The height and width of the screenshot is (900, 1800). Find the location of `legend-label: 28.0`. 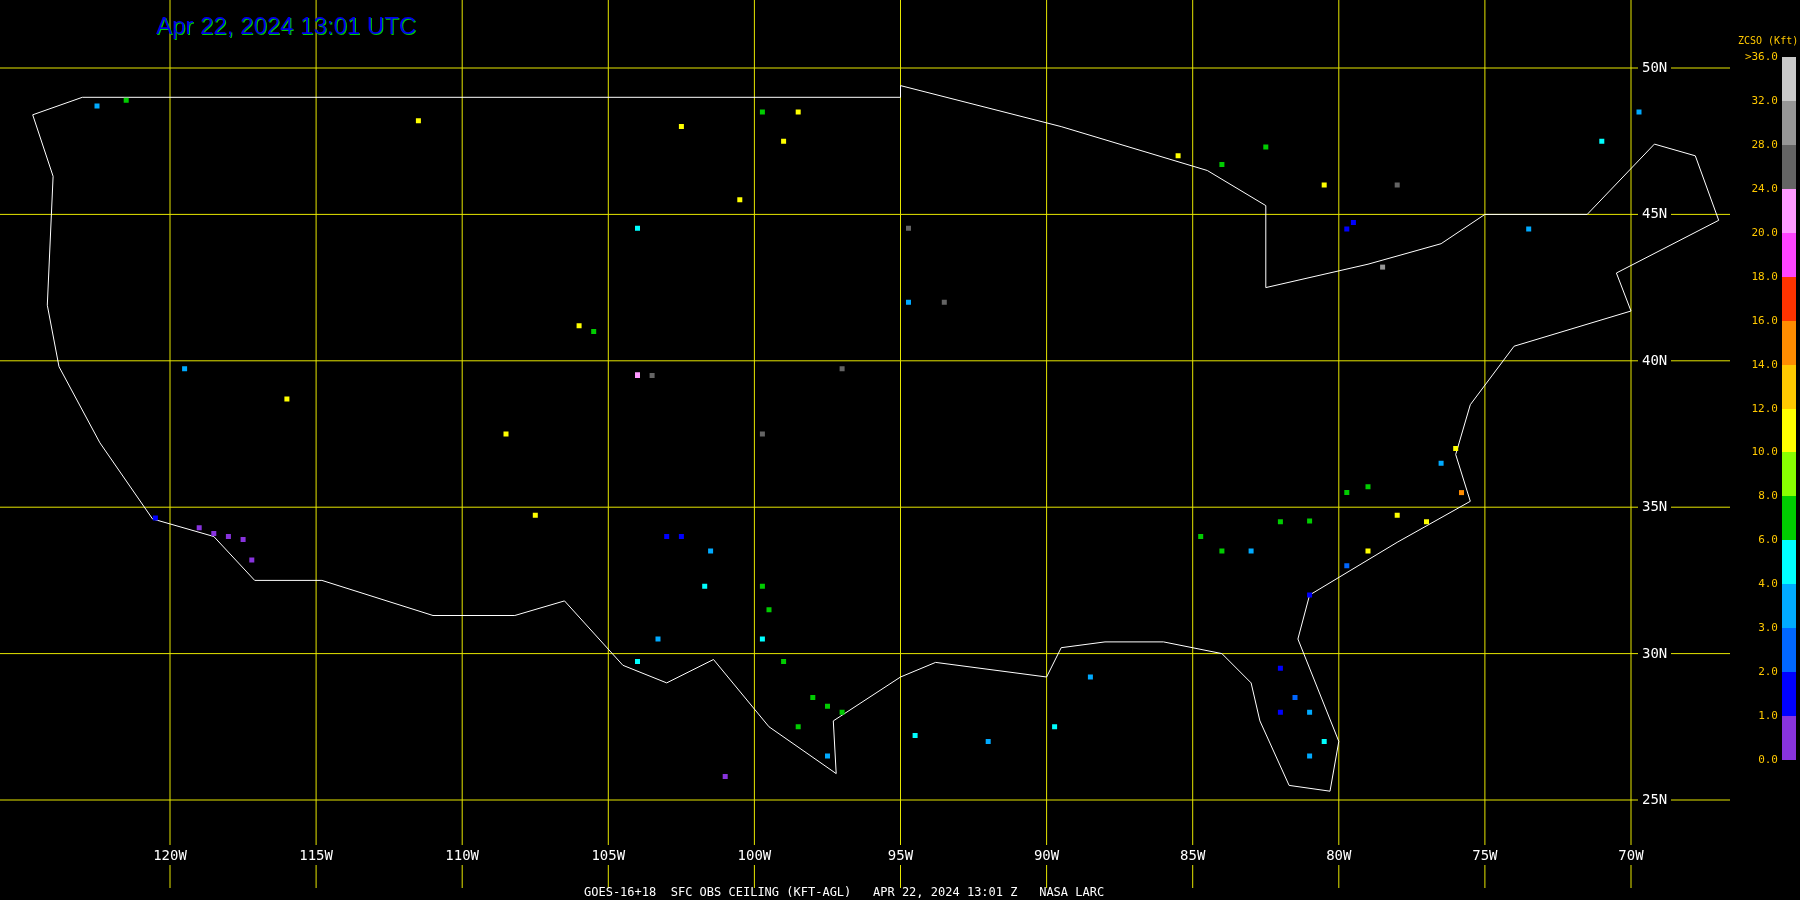

legend-label: 28.0 is located at coordinates (1764, 144).